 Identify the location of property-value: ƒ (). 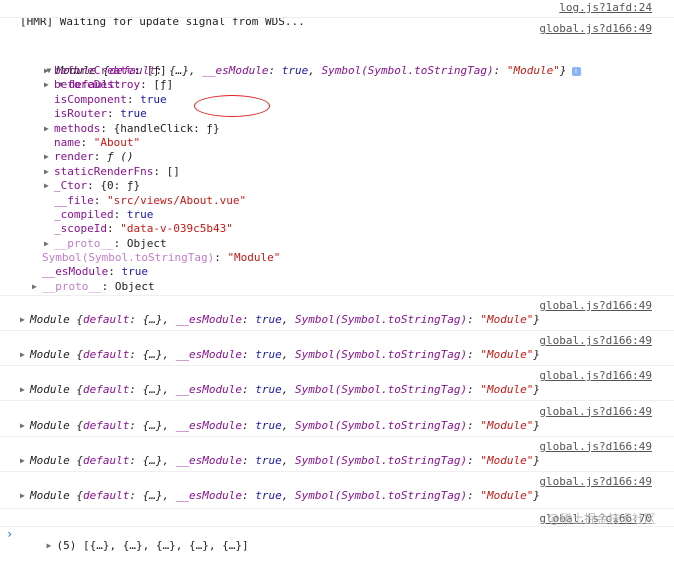
(120, 157).